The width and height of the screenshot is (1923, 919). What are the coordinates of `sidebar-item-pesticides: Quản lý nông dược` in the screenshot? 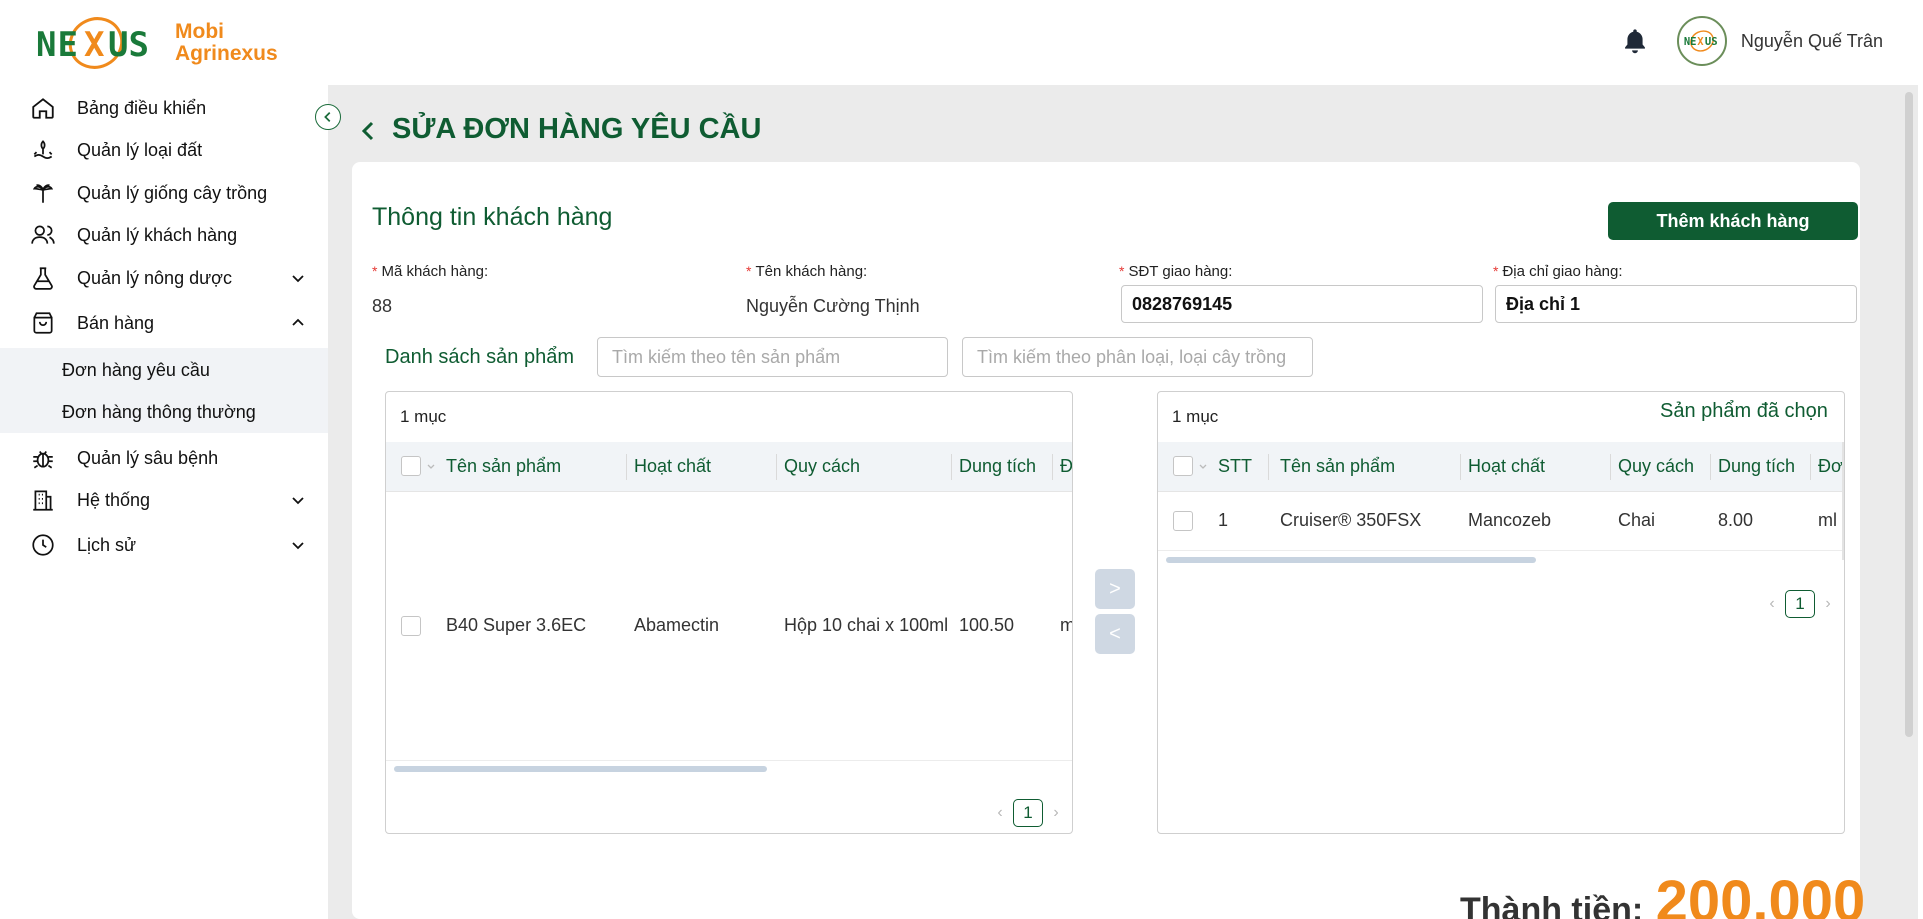 It's located at (164, 278).